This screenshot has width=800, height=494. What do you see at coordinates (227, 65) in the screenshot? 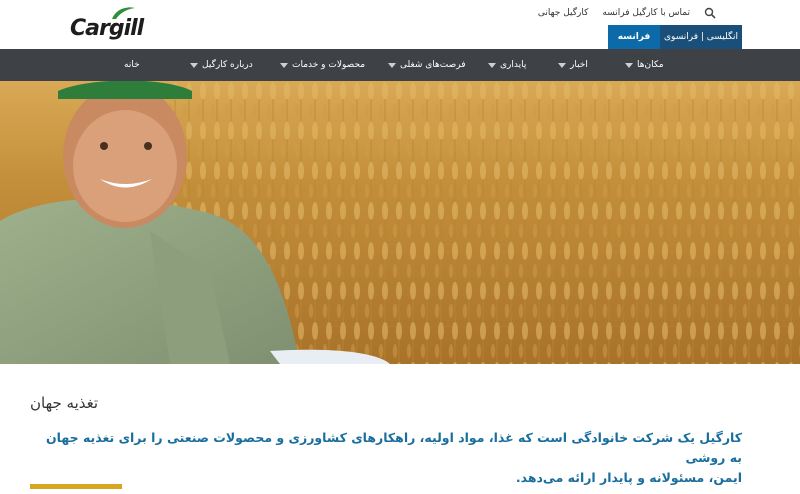
I see `nav-item-label: درباره کارگیل` at bounding box center [227, 65].